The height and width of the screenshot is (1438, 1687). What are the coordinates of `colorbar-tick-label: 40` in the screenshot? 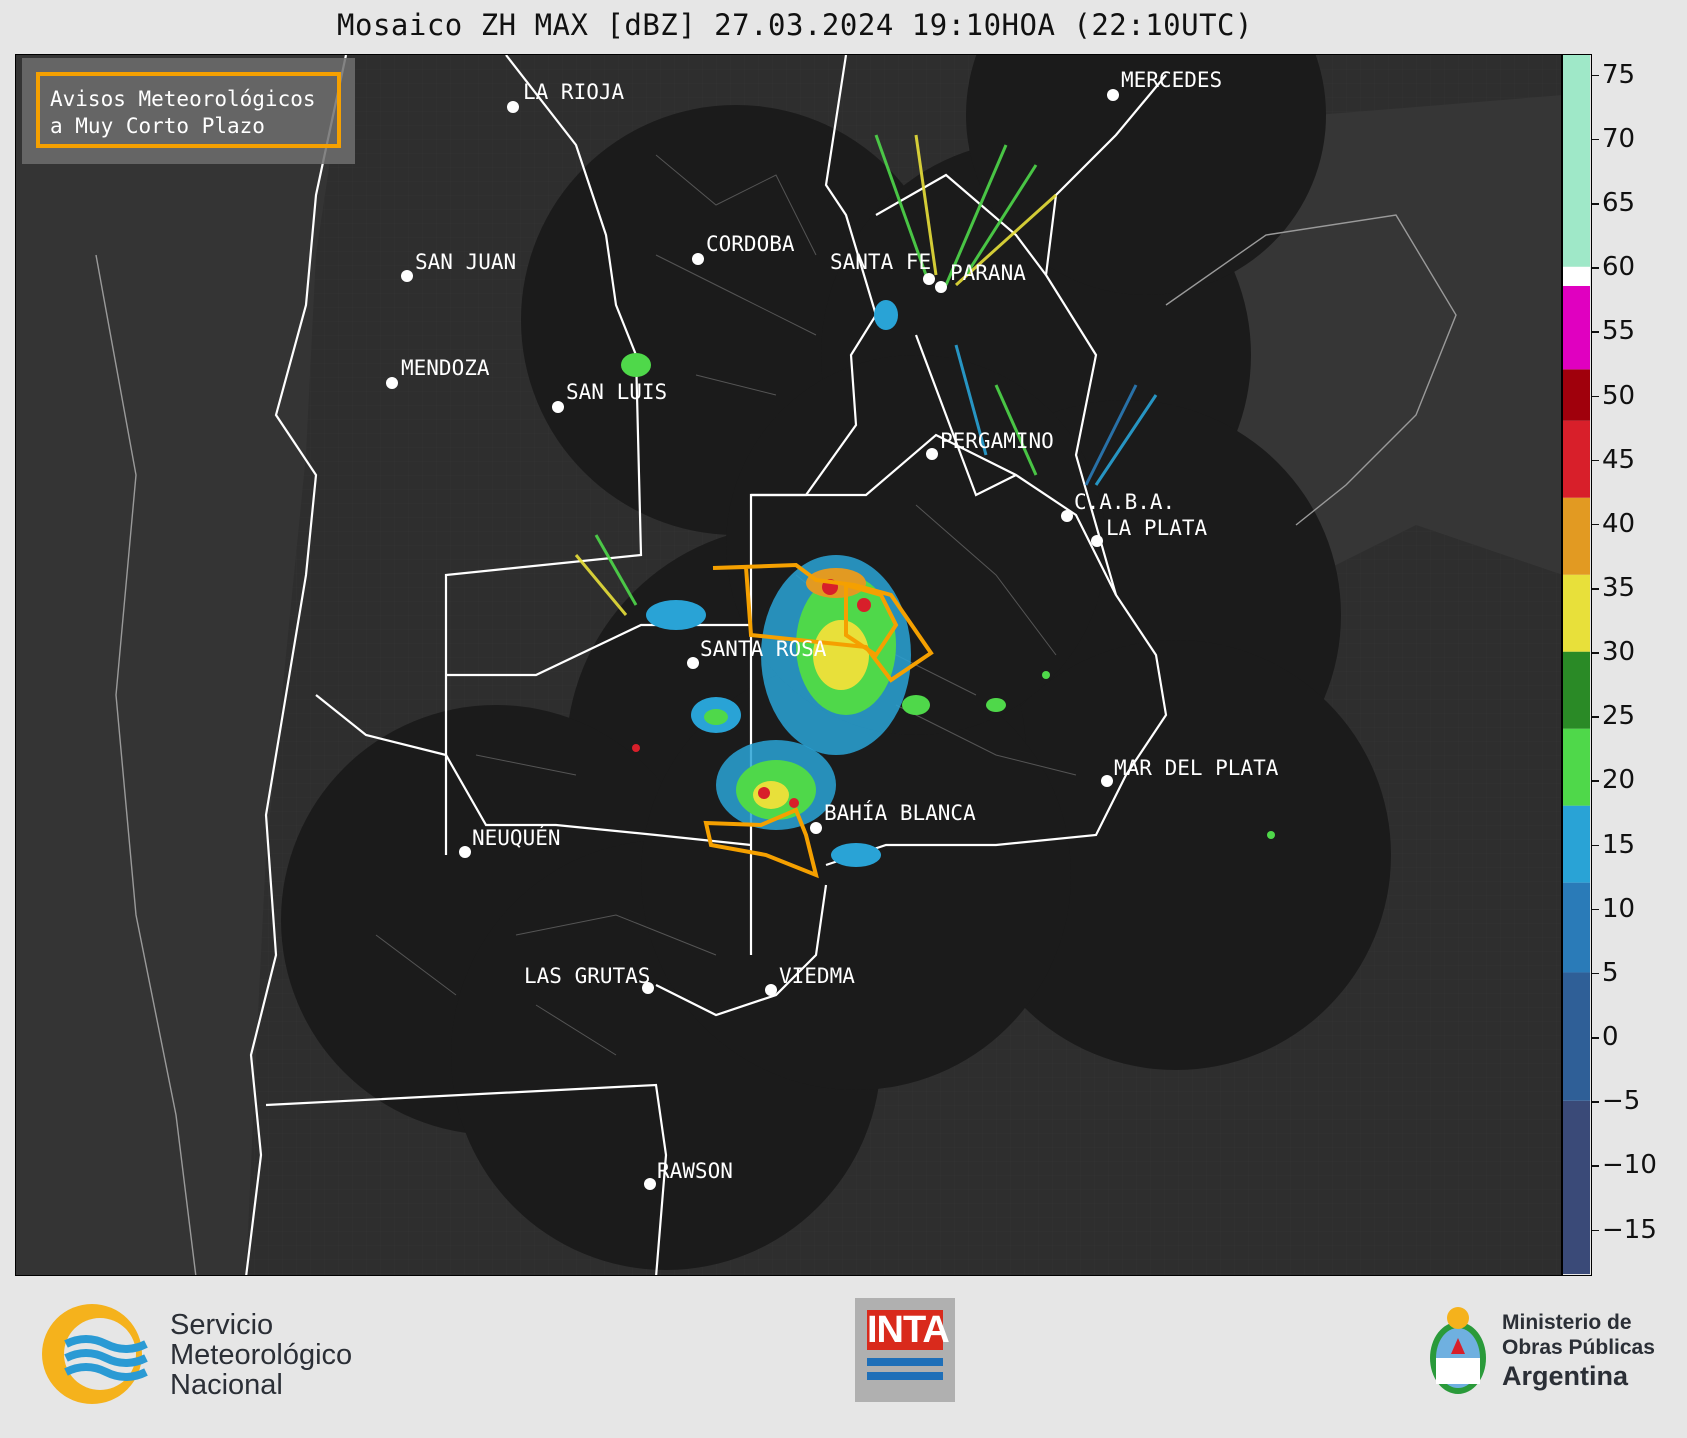 It's located at (1619, 523).